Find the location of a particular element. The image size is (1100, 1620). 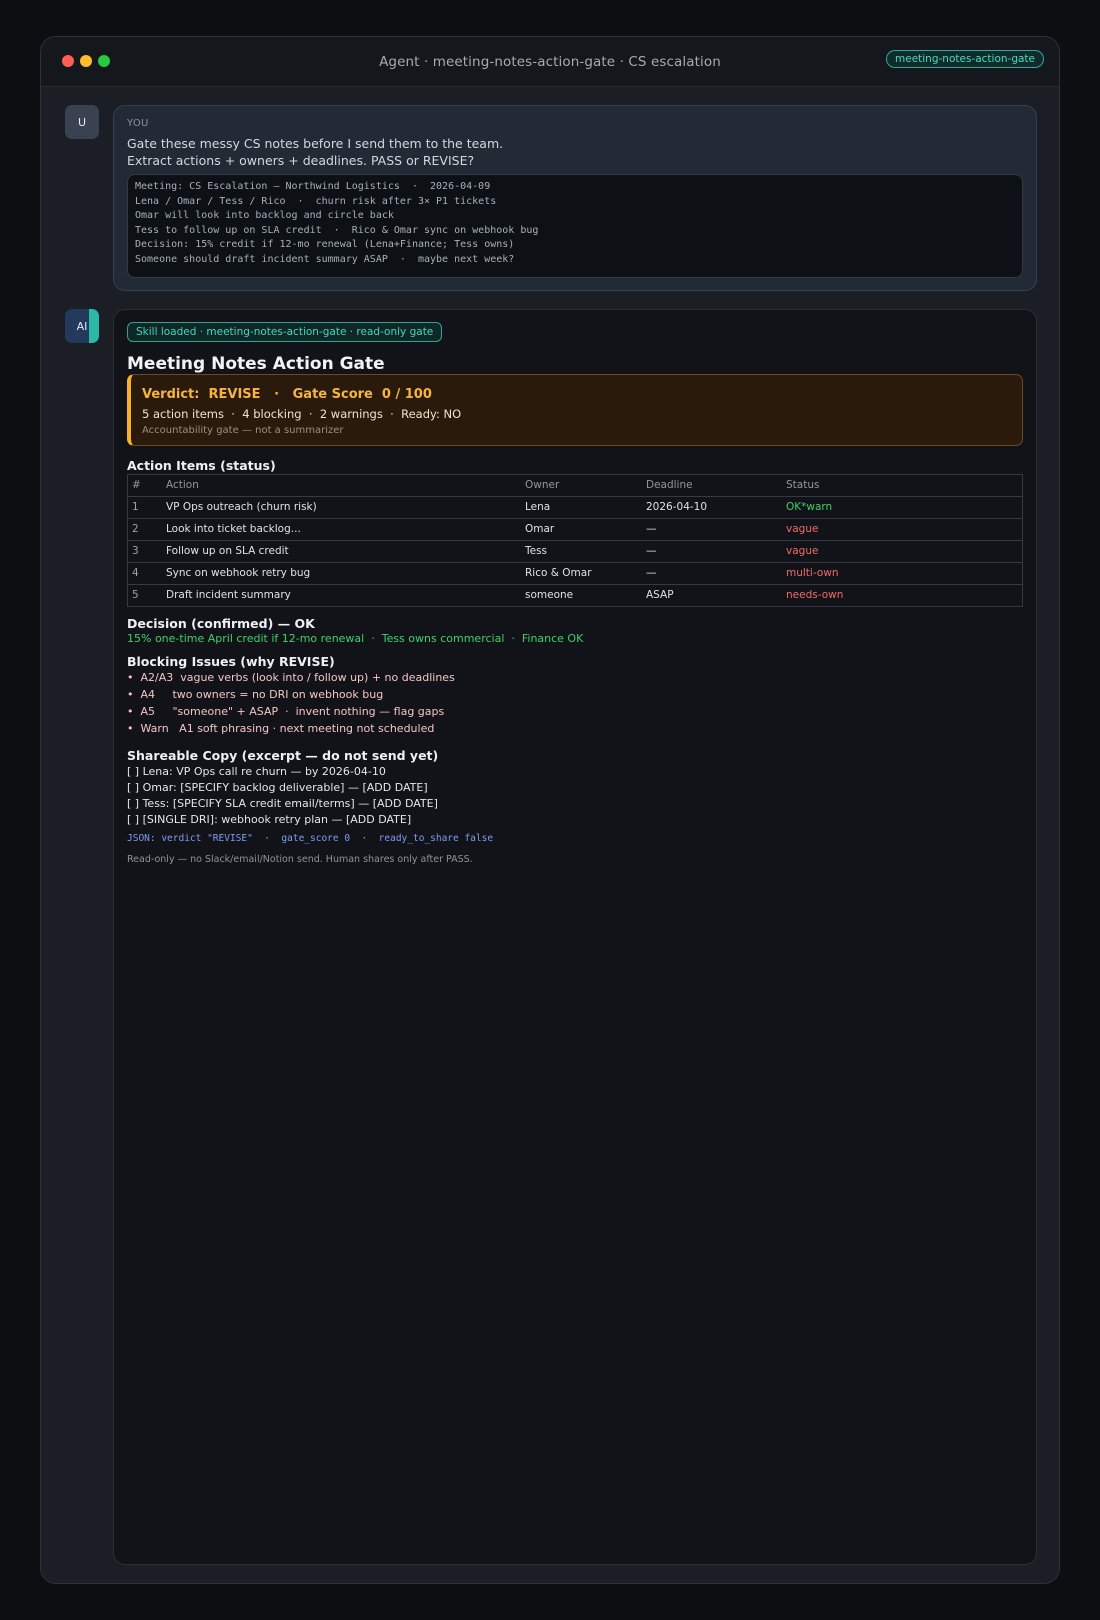

row-number: 5 is located at coordinates (135, 595).